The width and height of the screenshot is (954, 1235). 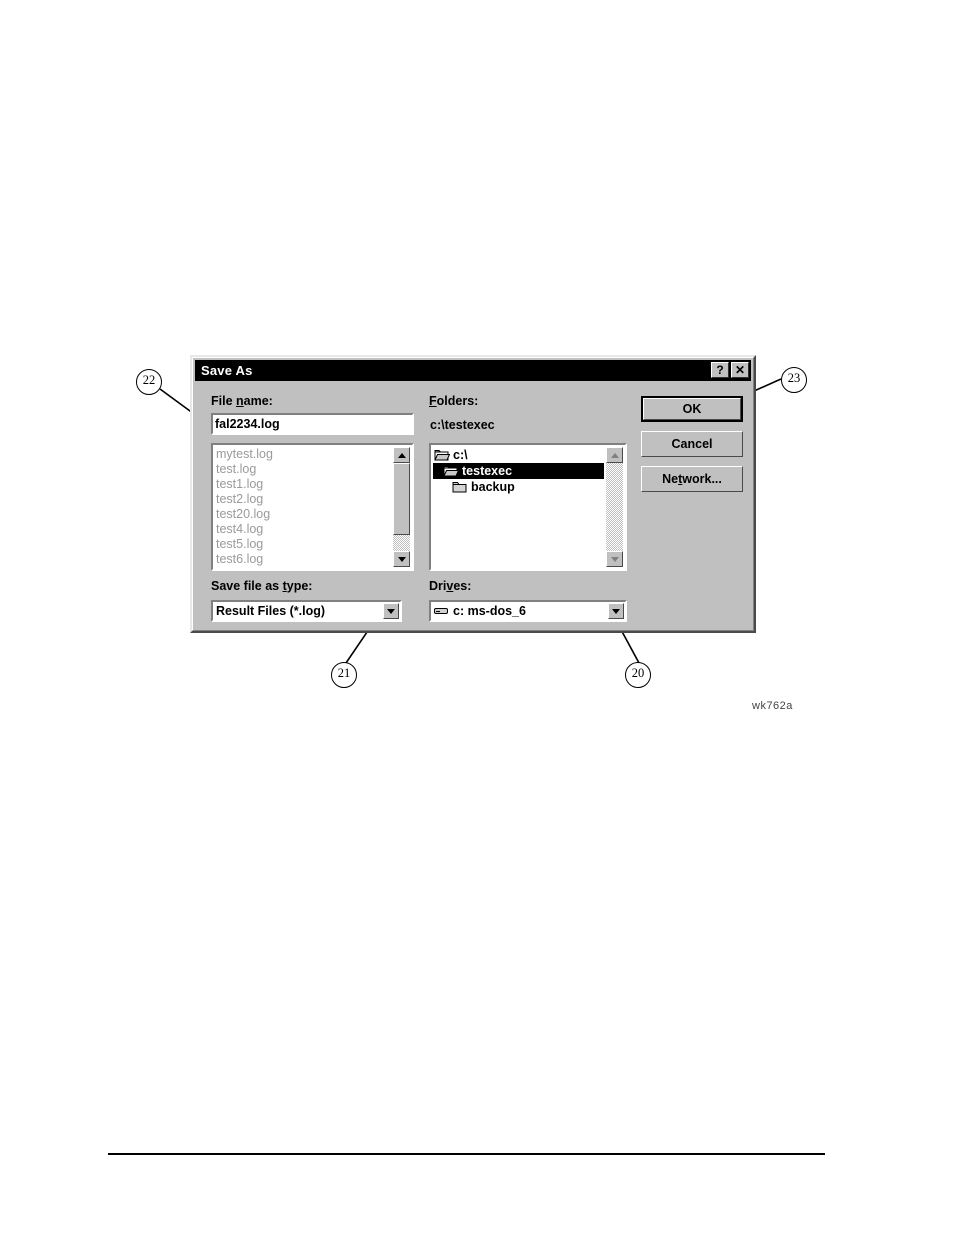 I want to click on save-type-label-pre: Save file as, so click(x=247, y=586).